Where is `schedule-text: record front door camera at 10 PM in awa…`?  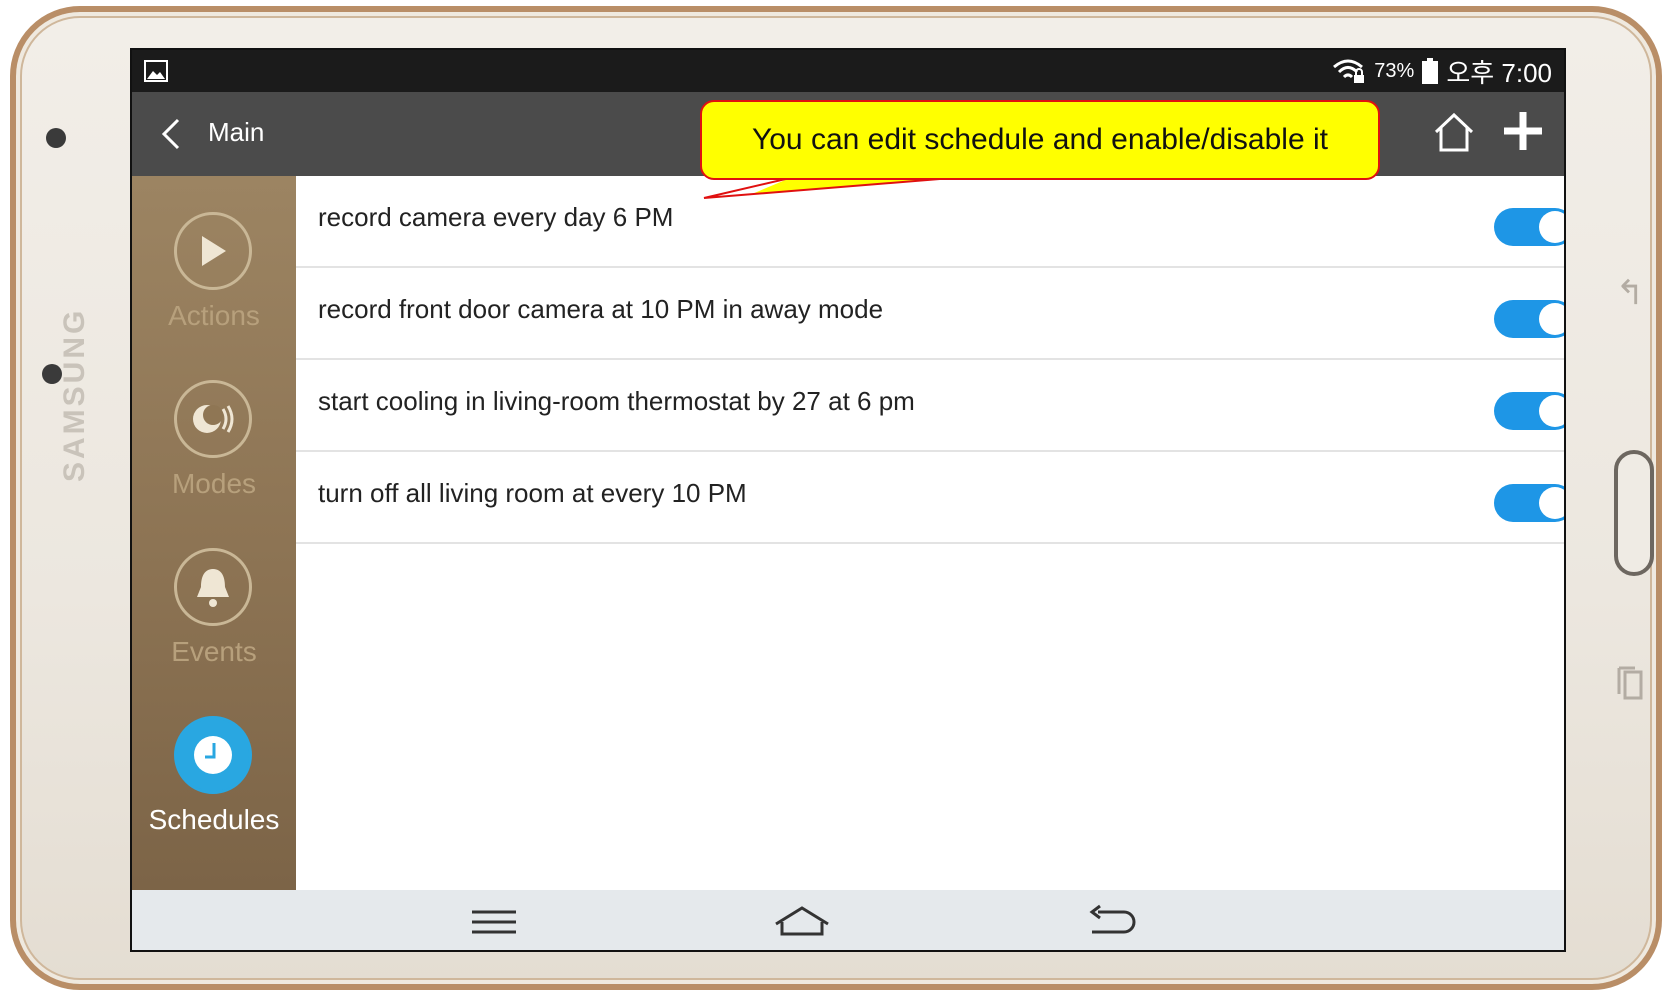
schedule-text: record front door camera at 10 PM in awa… is located at coordinates (600, 309).